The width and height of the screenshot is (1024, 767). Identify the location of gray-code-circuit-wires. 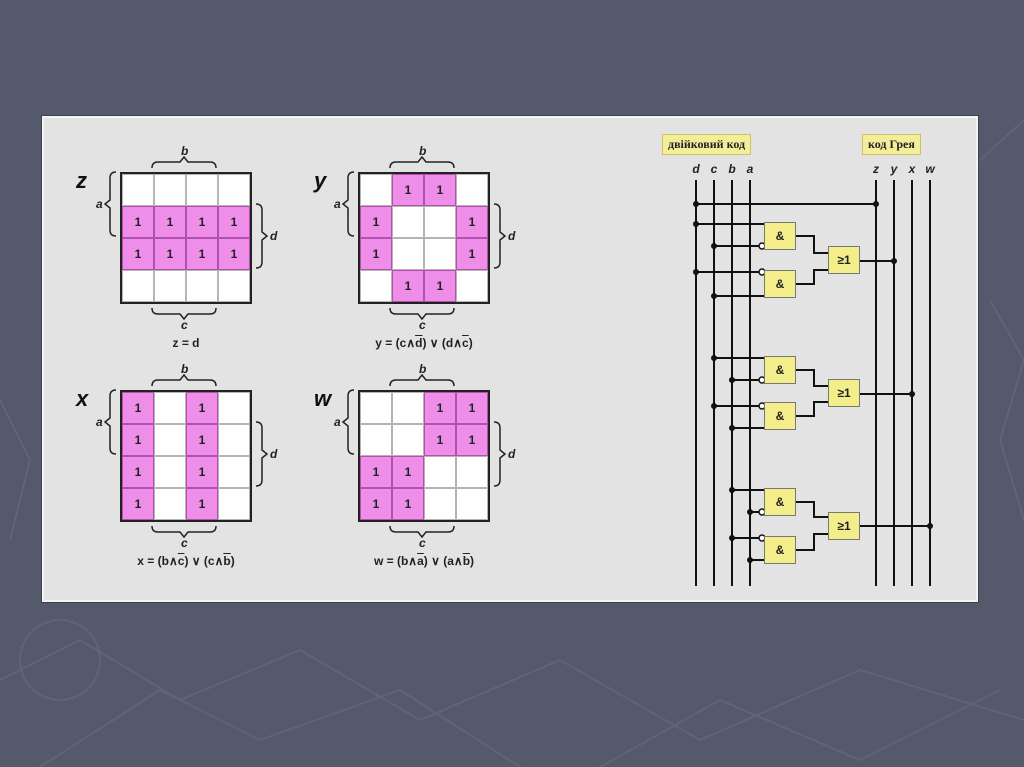
(813, 383).